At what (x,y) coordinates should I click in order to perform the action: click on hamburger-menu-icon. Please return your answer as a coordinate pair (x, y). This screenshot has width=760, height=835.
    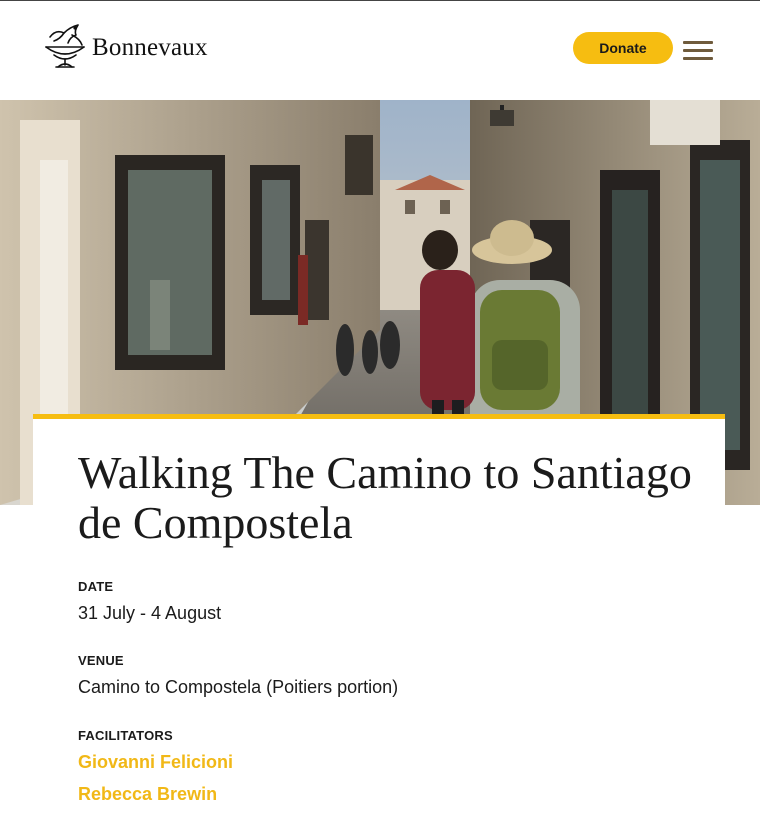
    Looking at the image, I should click on (698, 51).